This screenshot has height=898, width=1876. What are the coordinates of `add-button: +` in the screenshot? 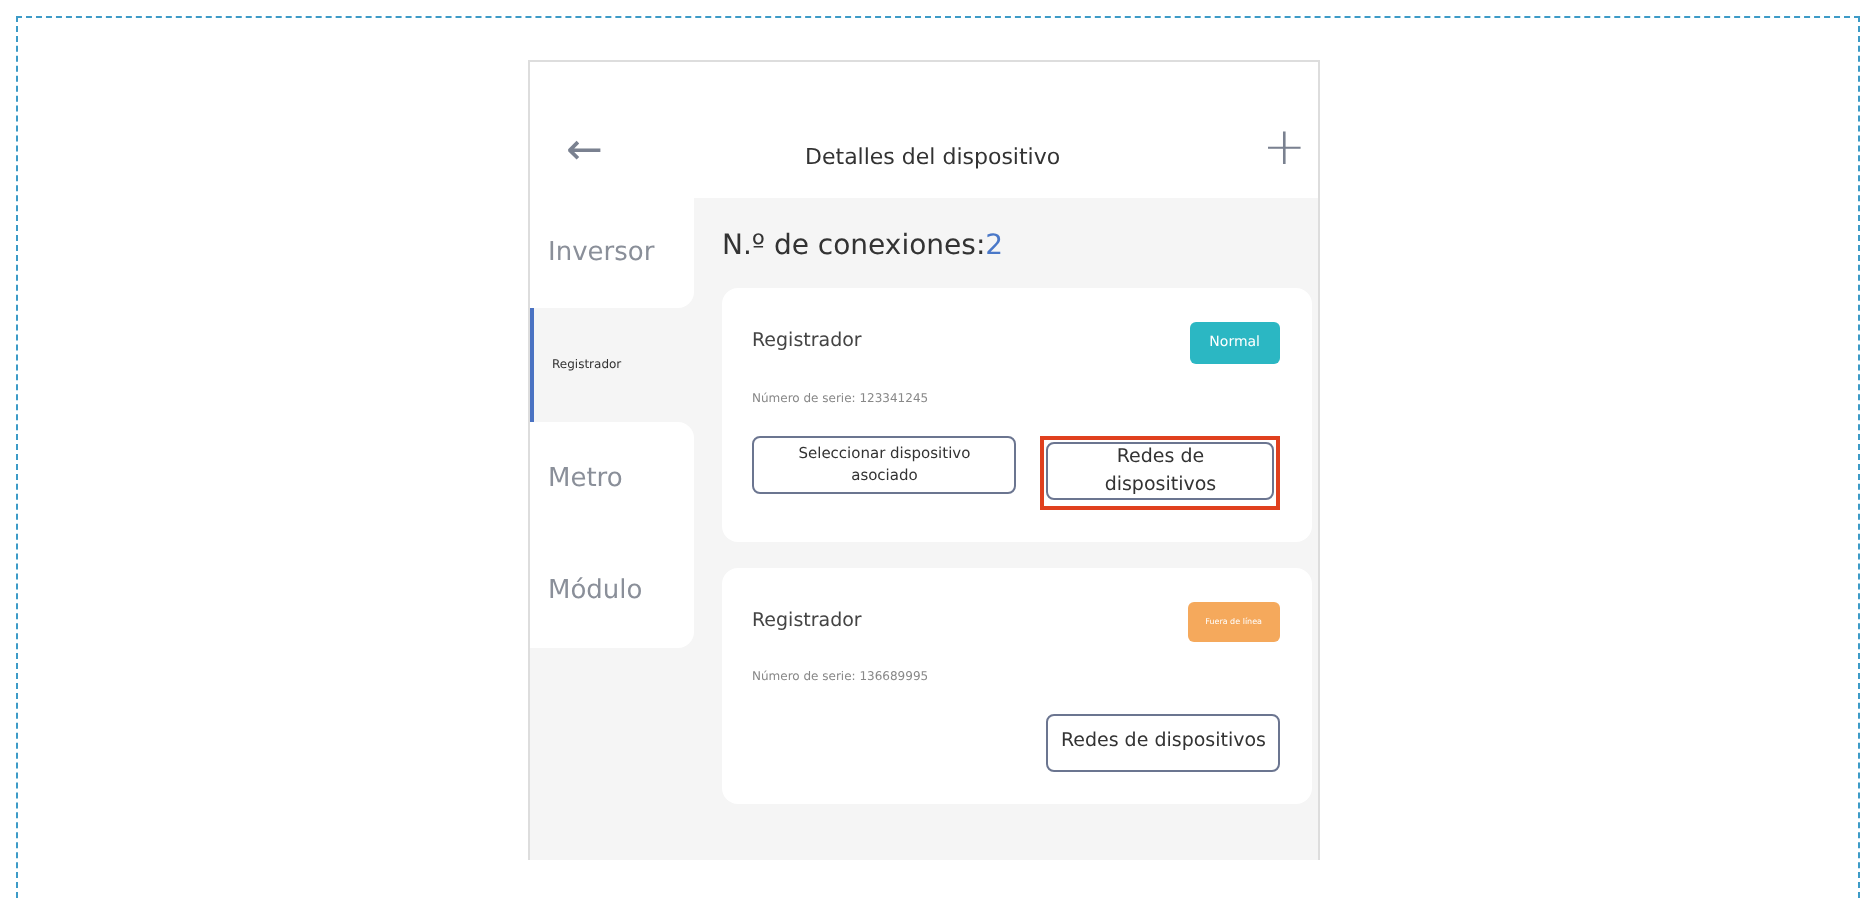 It's located at (1284, 148).